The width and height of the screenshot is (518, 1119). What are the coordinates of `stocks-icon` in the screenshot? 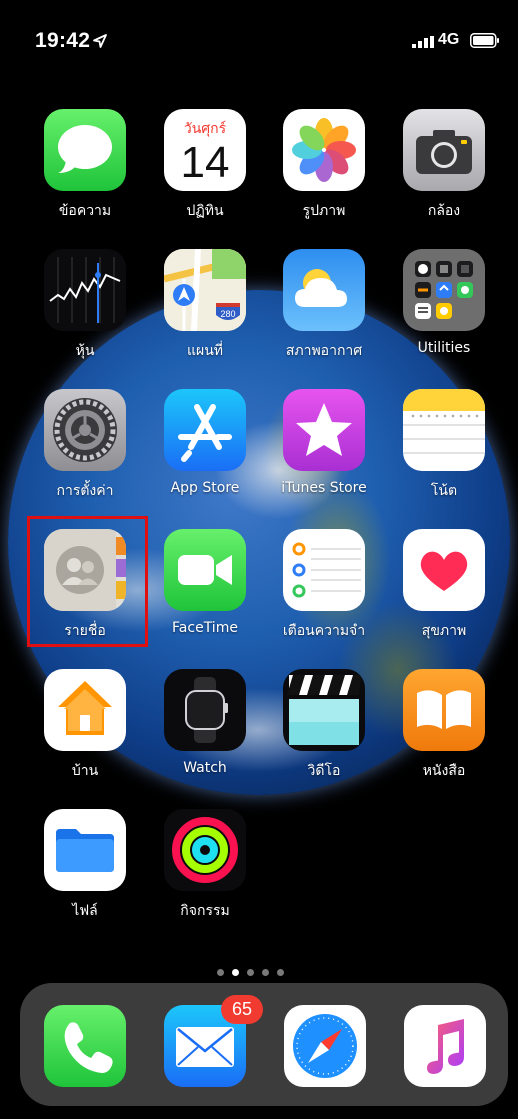 It's located at (85, 290).